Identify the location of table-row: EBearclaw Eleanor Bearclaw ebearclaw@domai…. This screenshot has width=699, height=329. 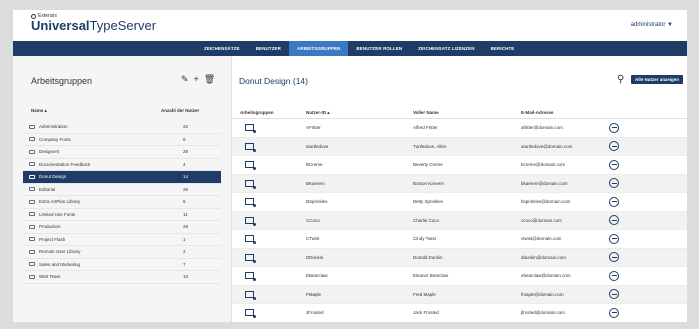
(459, 276).